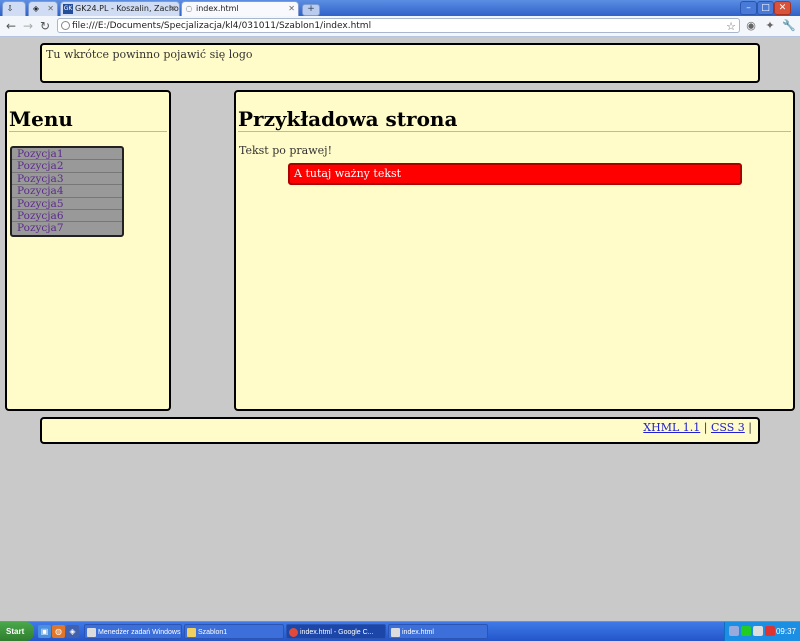 The image size is (800, 641). What do you see at coordinates (67, 204) in the screenshot?
I see `menu-item-pozycja5: Pozycja5` at bounding box center [67, 204].